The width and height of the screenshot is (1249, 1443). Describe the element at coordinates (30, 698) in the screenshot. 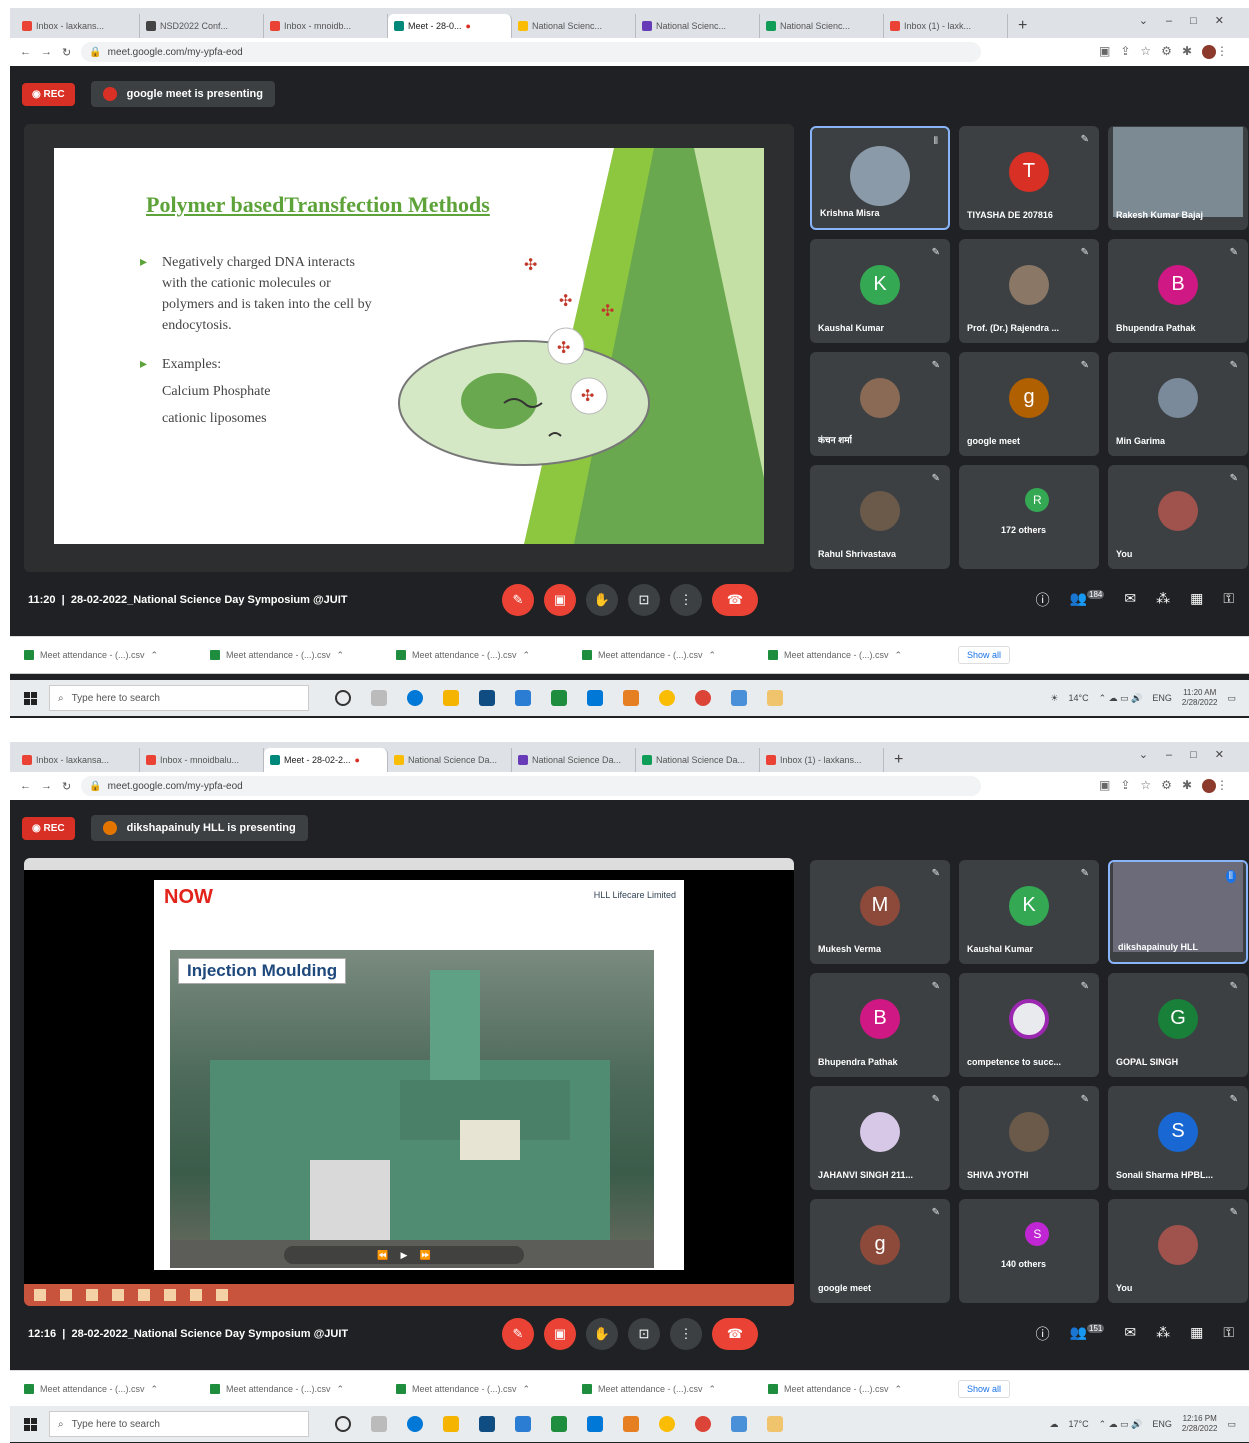

I see `windows-start-icon` at that location.